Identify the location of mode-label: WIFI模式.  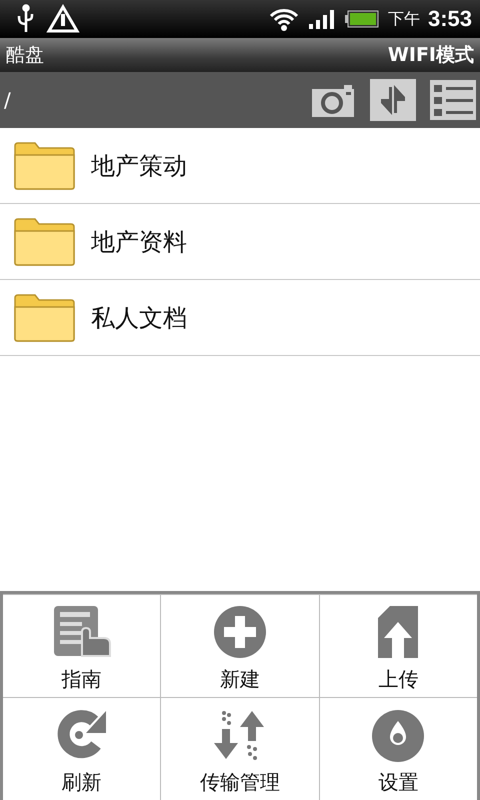
(431, 55).